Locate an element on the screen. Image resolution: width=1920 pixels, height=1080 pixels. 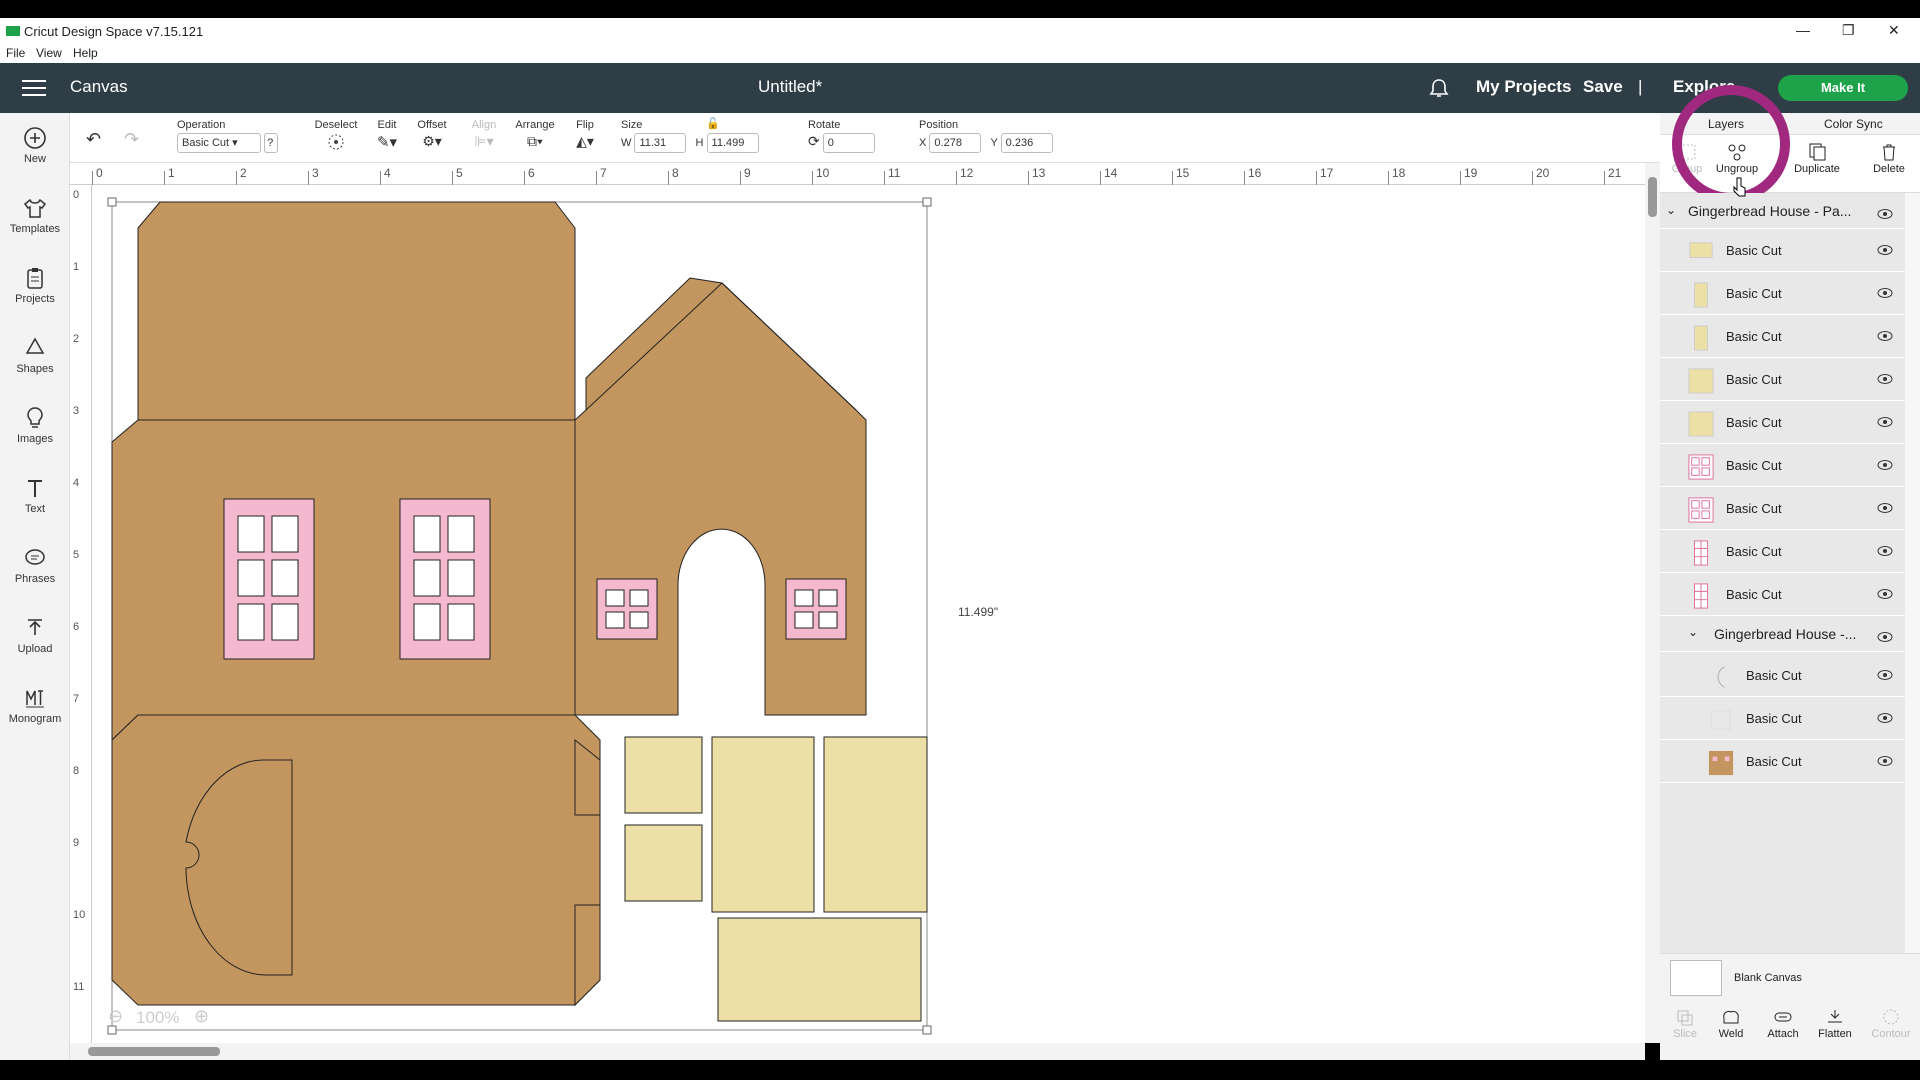
minimize-button: — is located at coordinates (1803, 30).